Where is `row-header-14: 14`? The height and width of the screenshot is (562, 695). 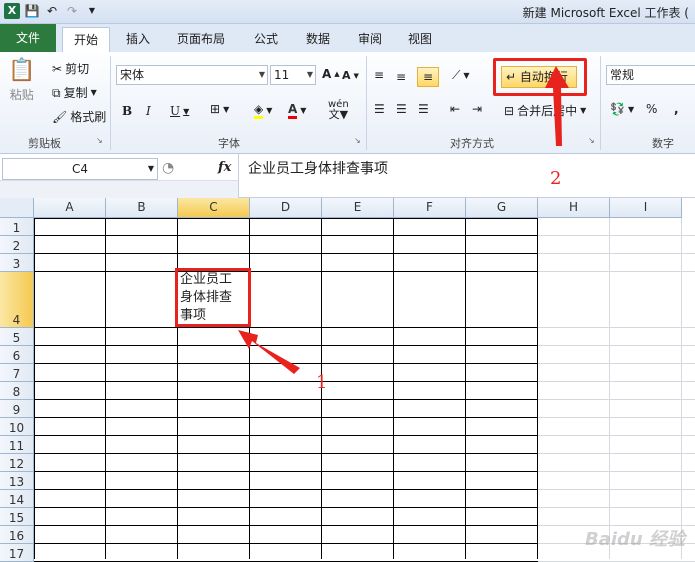
row-header-14: 14 is located at coordinates (17, 499).